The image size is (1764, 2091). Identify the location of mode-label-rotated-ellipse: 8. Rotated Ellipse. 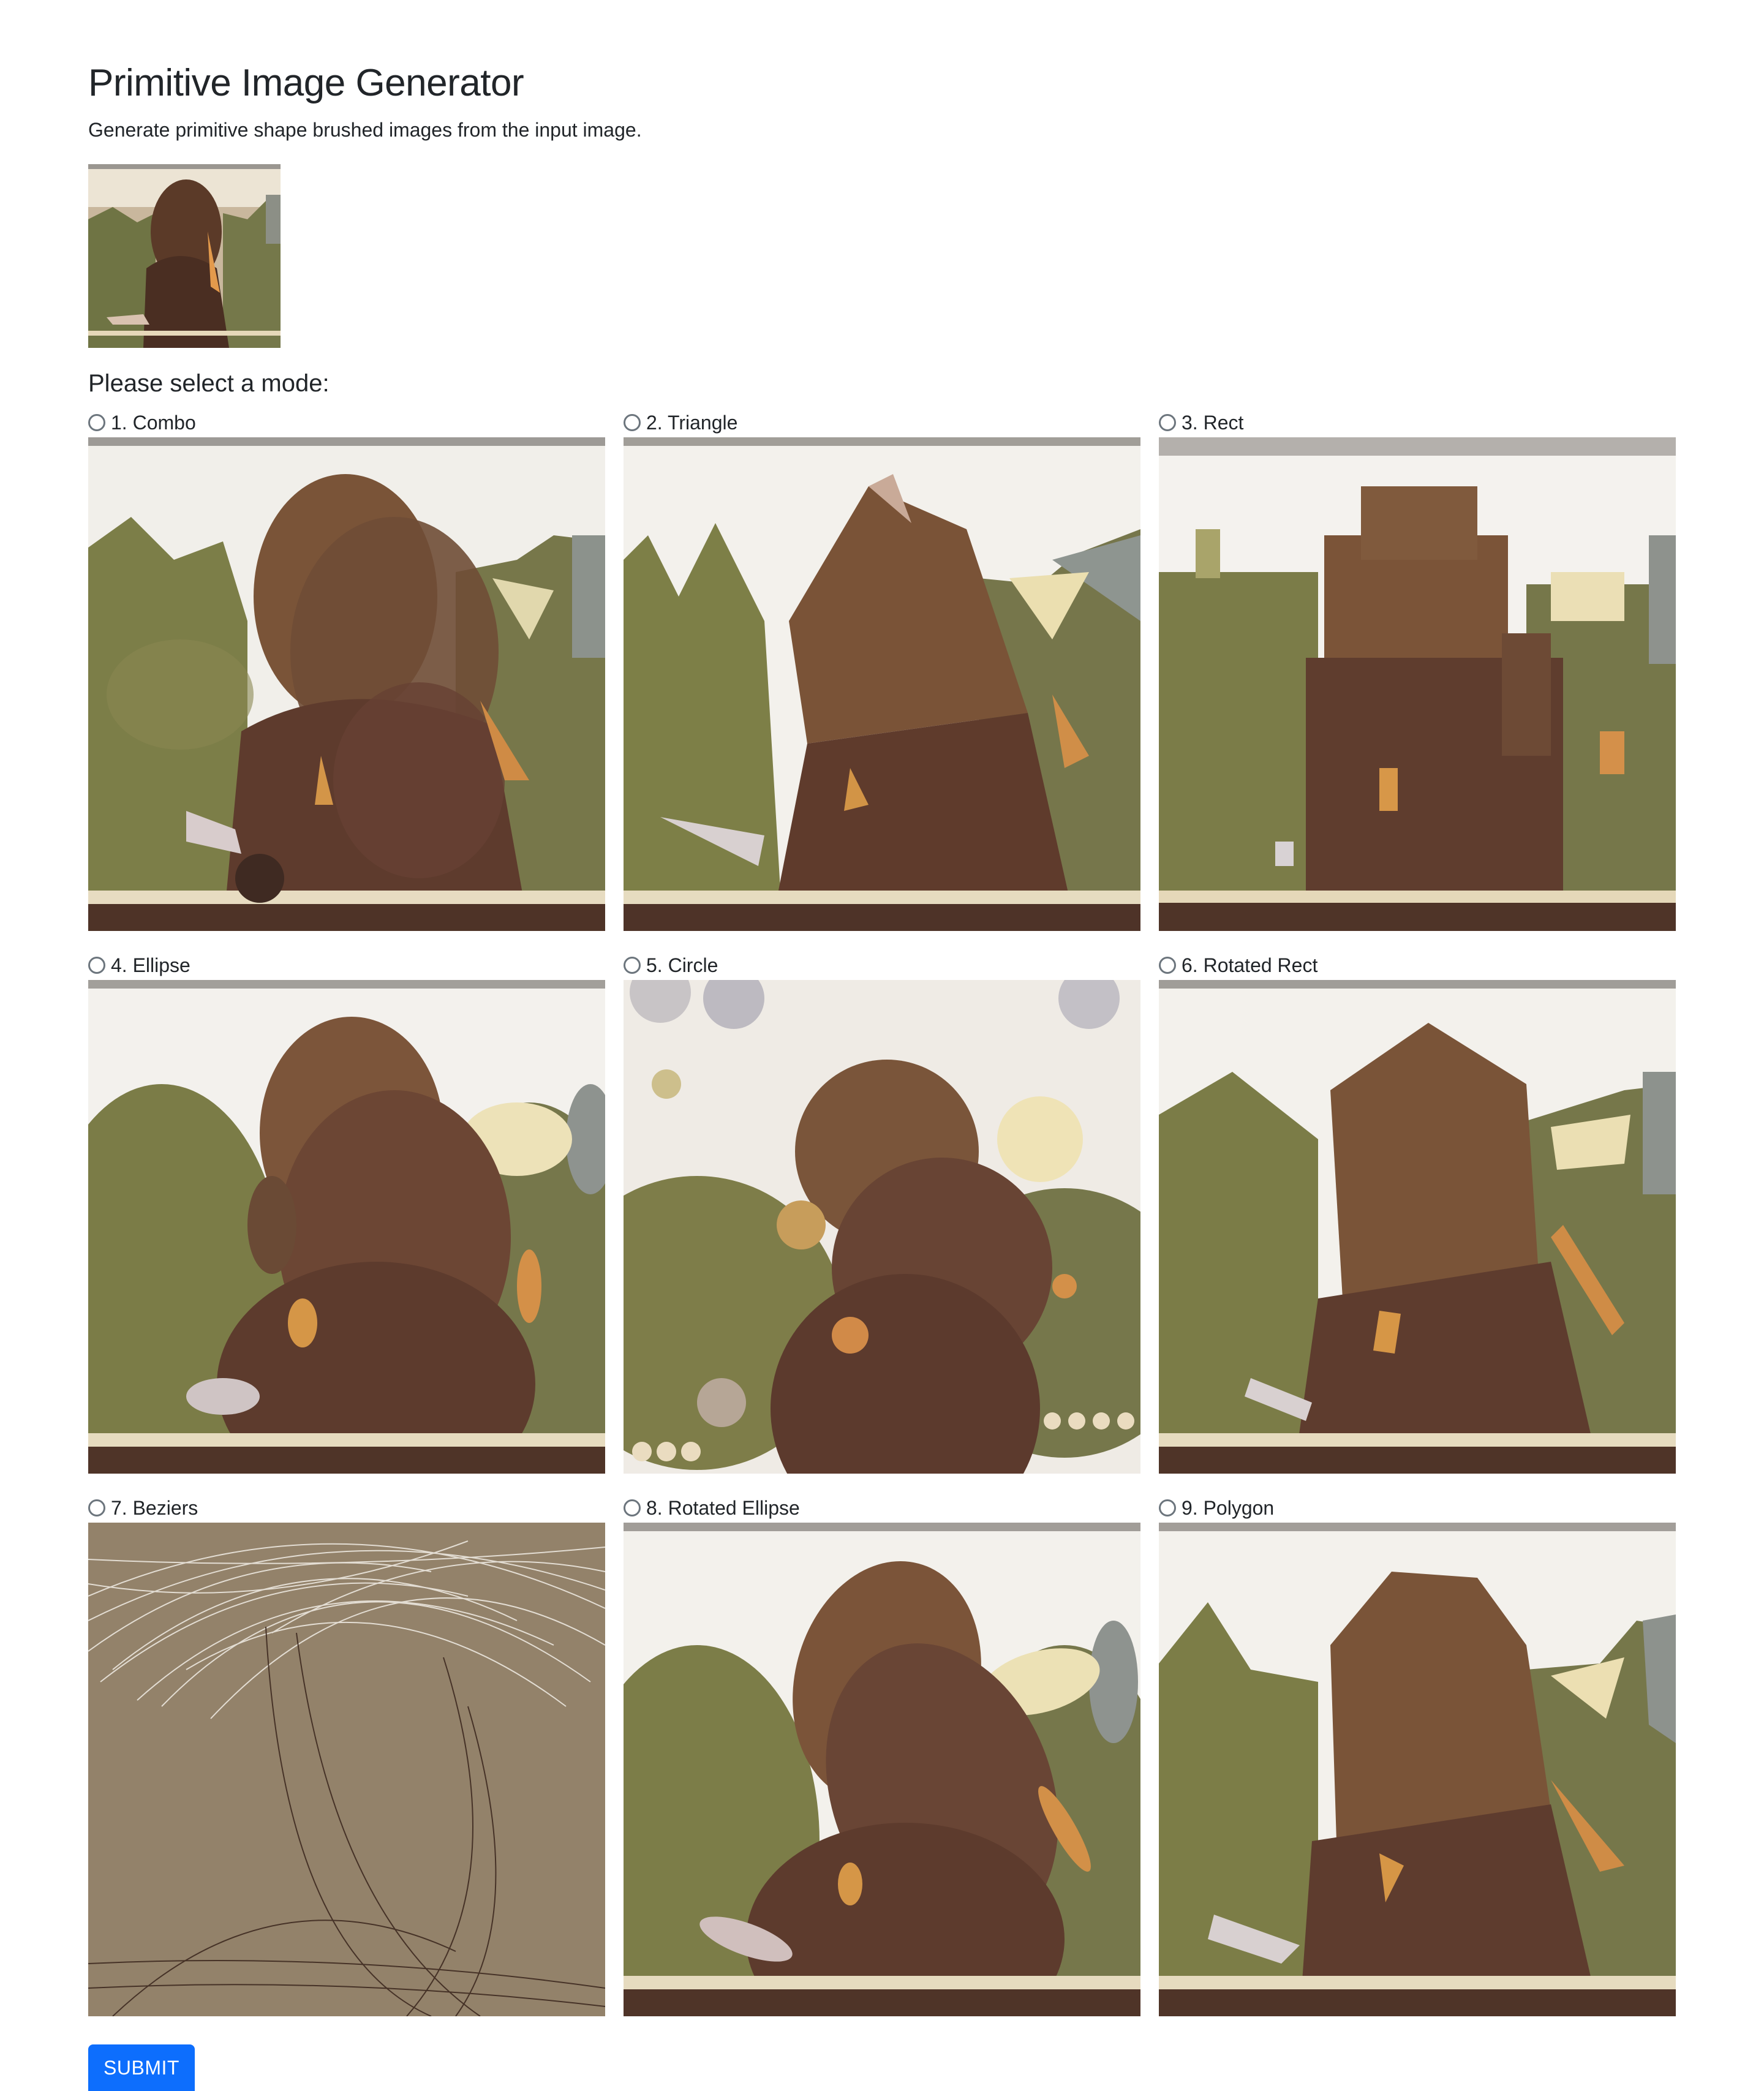
(712, 1508).